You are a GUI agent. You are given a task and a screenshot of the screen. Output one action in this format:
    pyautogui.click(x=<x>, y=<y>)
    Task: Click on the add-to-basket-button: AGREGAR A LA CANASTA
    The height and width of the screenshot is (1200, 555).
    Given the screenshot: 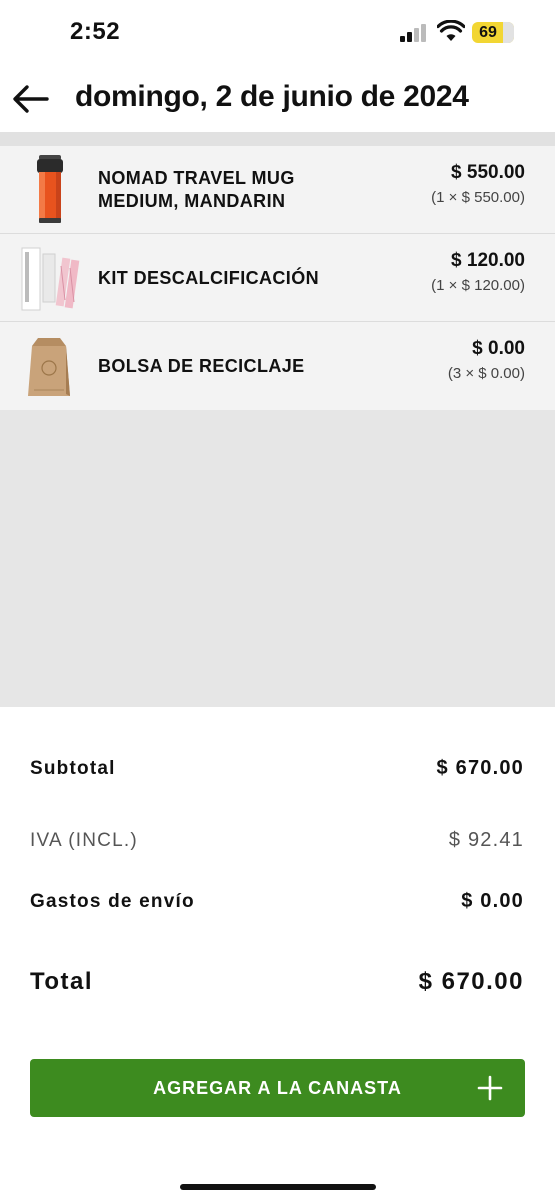 What is the action you would take?
    pyautogui.click(x=277, y=1088)
    